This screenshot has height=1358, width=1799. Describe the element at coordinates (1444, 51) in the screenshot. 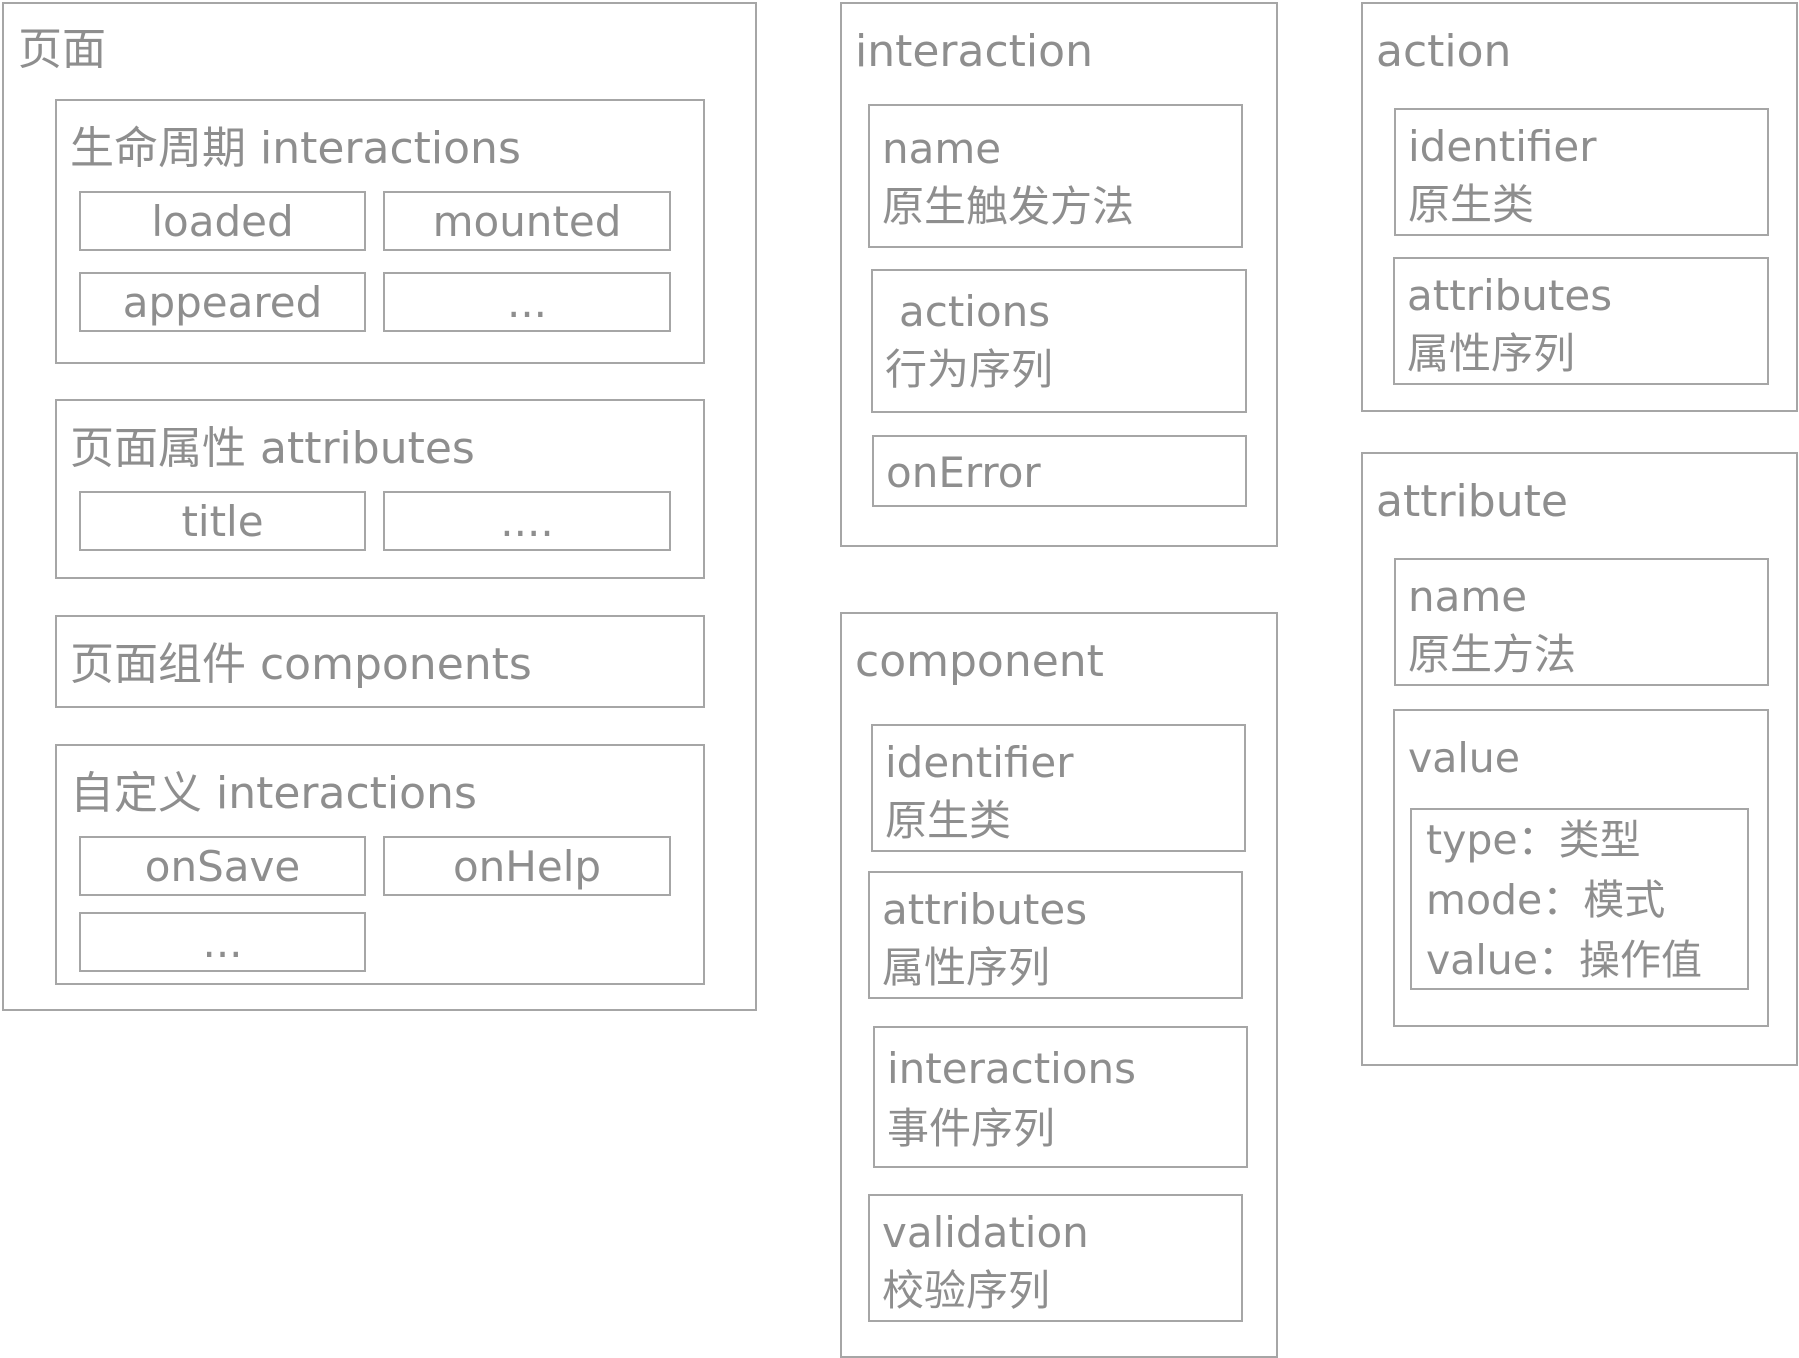

I see `action-title: action` at that location.